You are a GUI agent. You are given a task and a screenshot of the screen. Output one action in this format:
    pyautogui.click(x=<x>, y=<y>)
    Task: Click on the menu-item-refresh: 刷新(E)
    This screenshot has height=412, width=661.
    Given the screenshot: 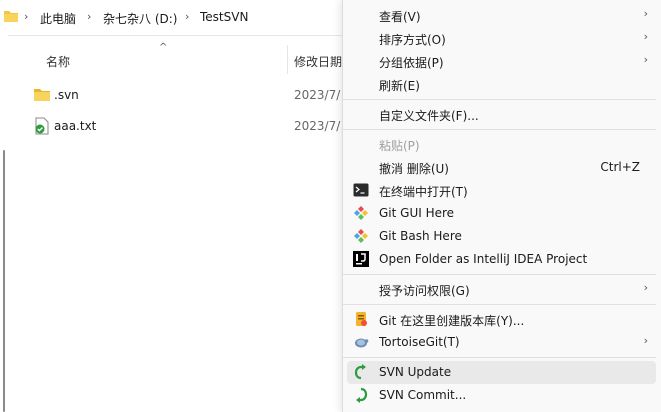 What is the action you would take?
    pyautogui.click(x=502, y=84)
    